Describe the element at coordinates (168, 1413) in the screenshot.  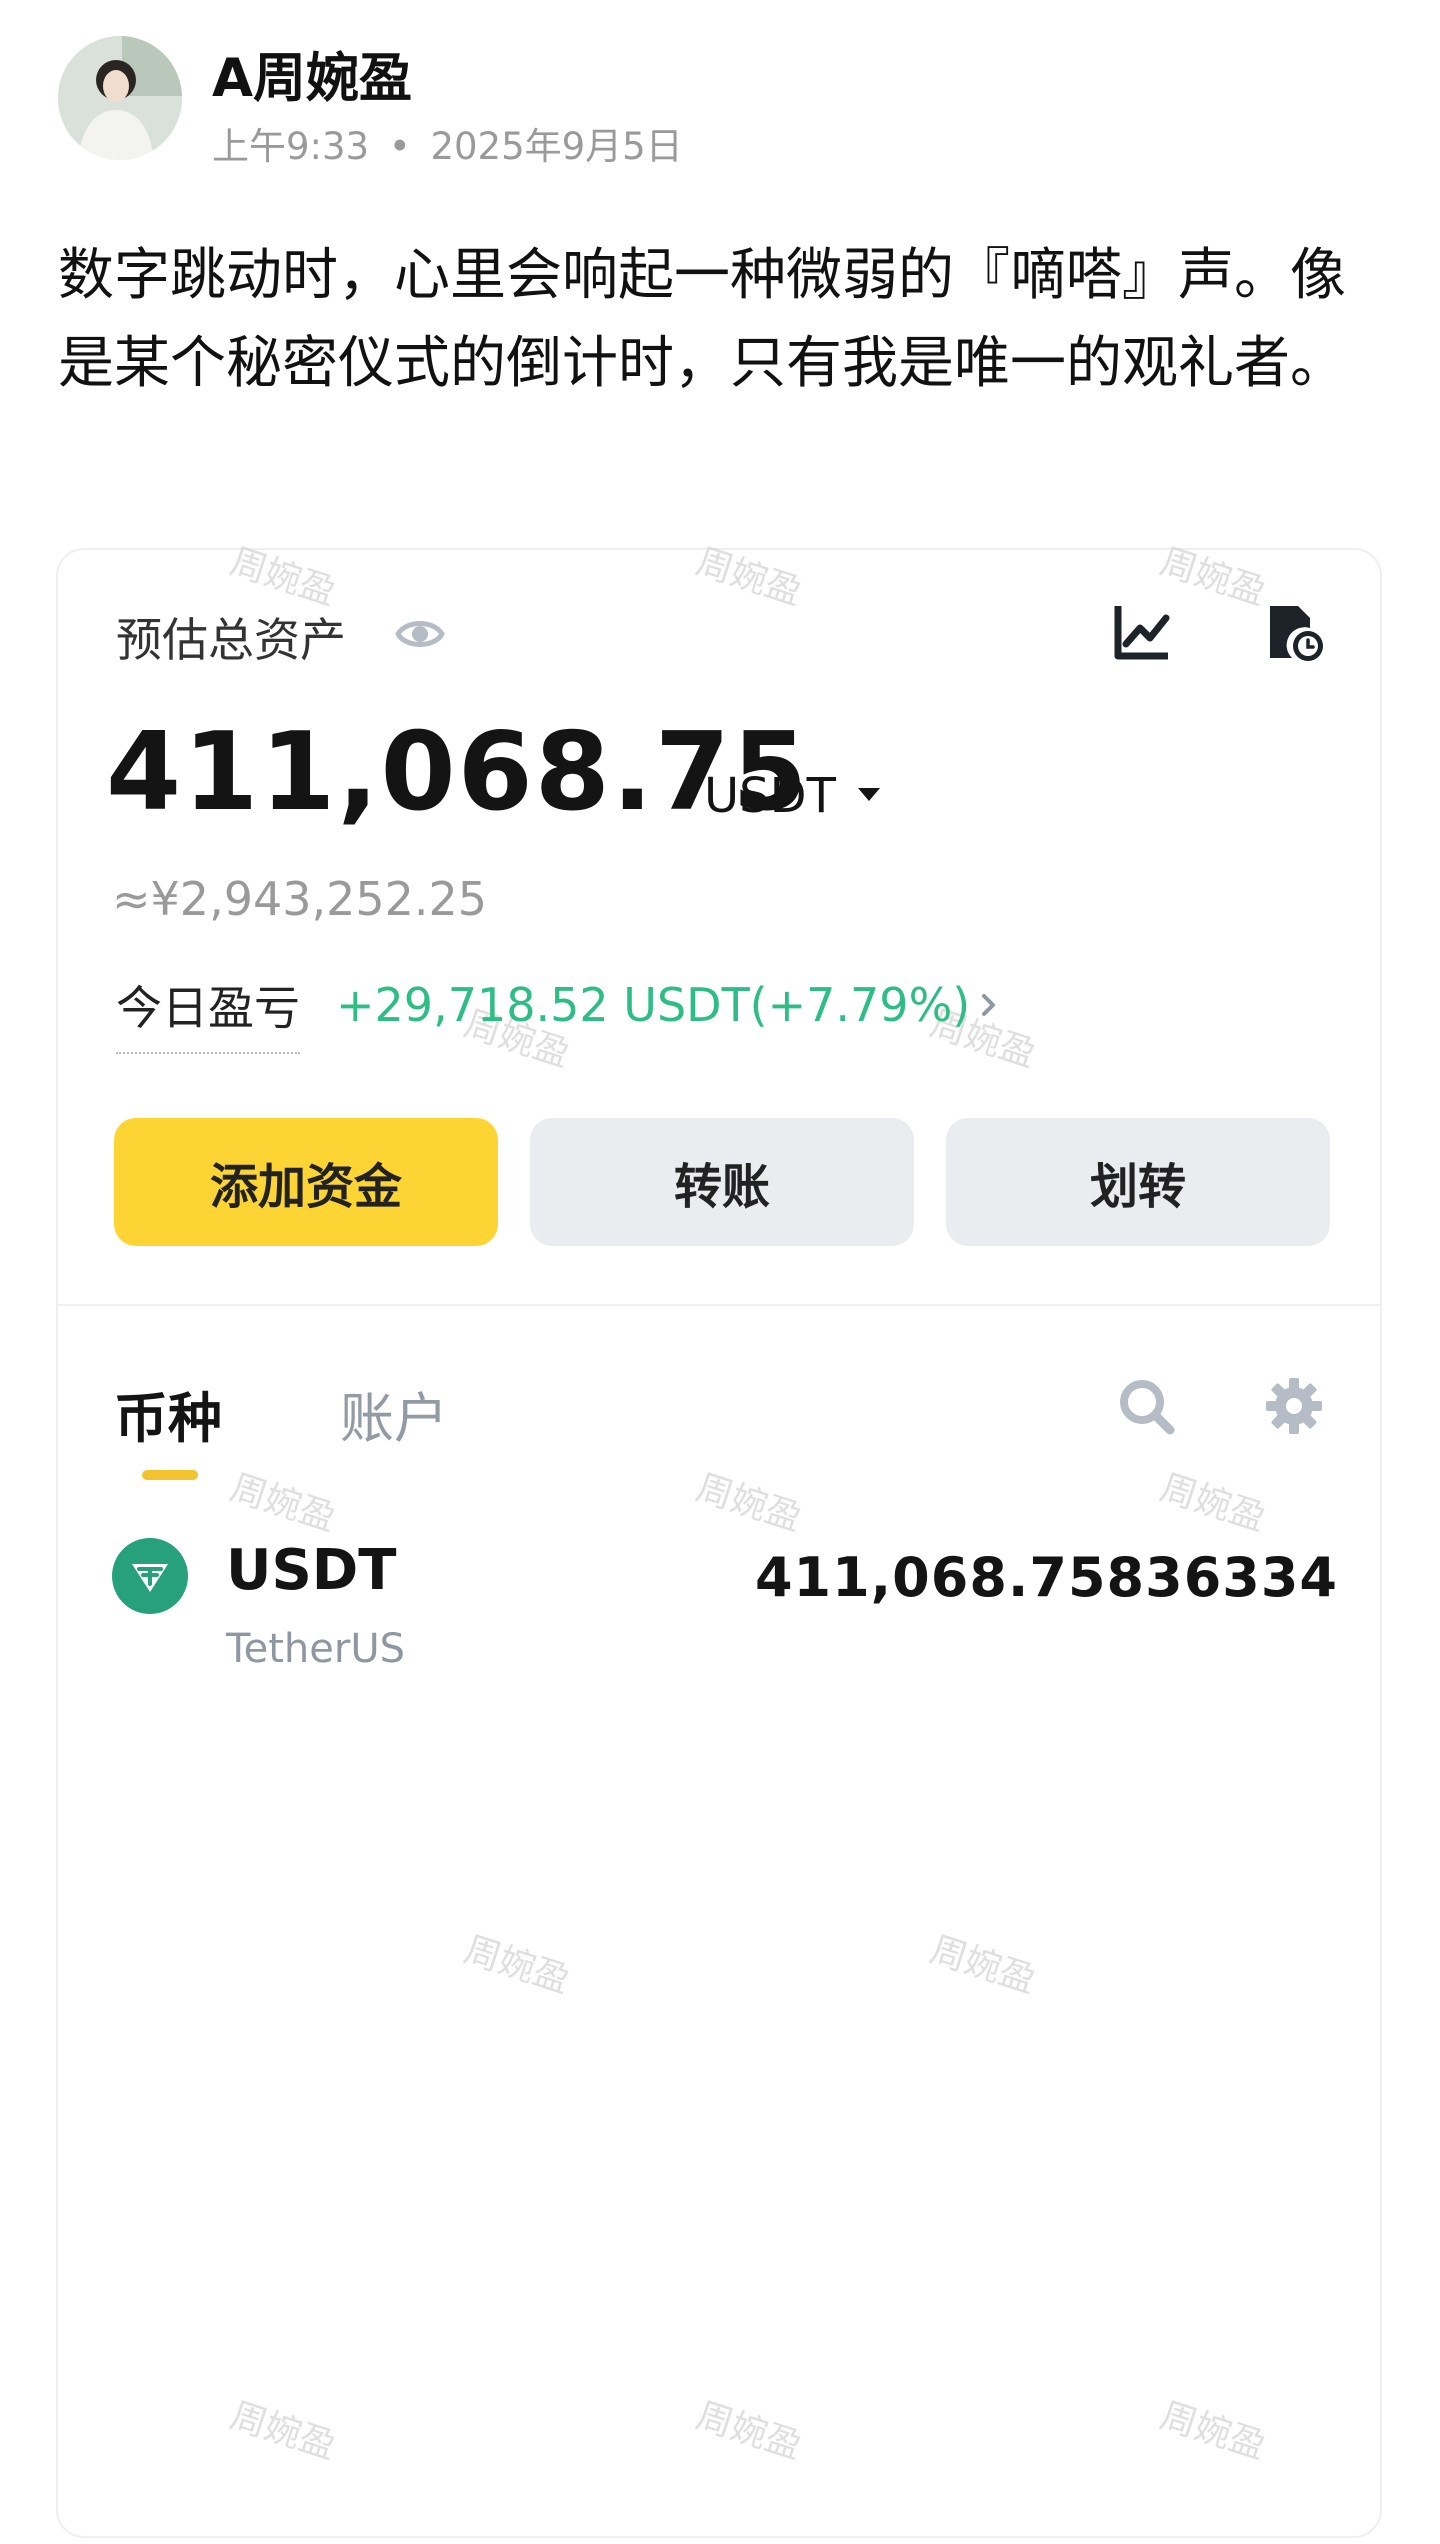
I see `tab-coins: 币种` at that location.